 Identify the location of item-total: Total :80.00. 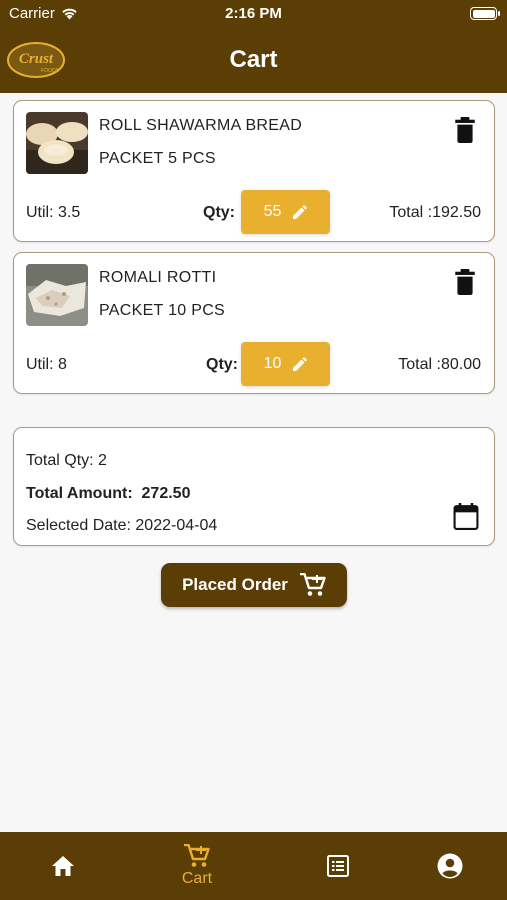
(439, 364).